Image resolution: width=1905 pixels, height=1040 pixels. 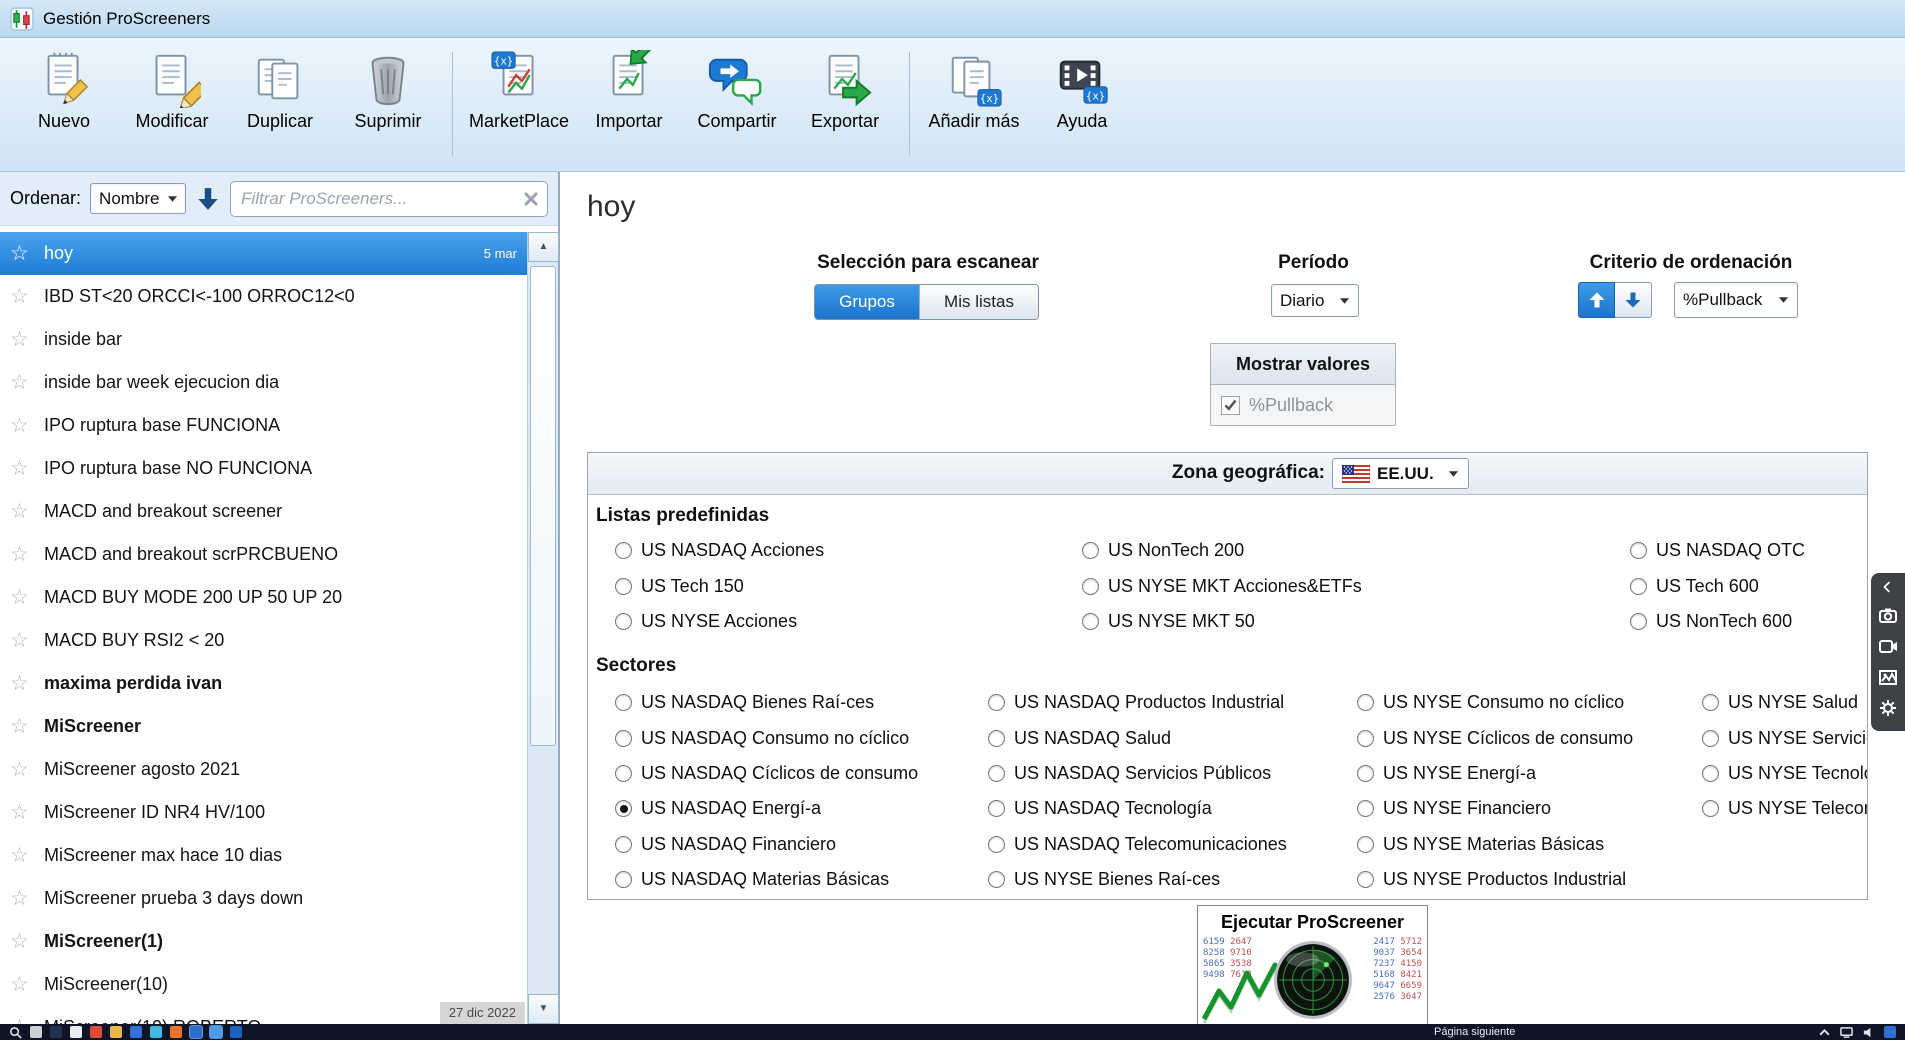 I want to click on sector-radio: US NASDAQ Materias Básicas, so click(x=766, y=879).